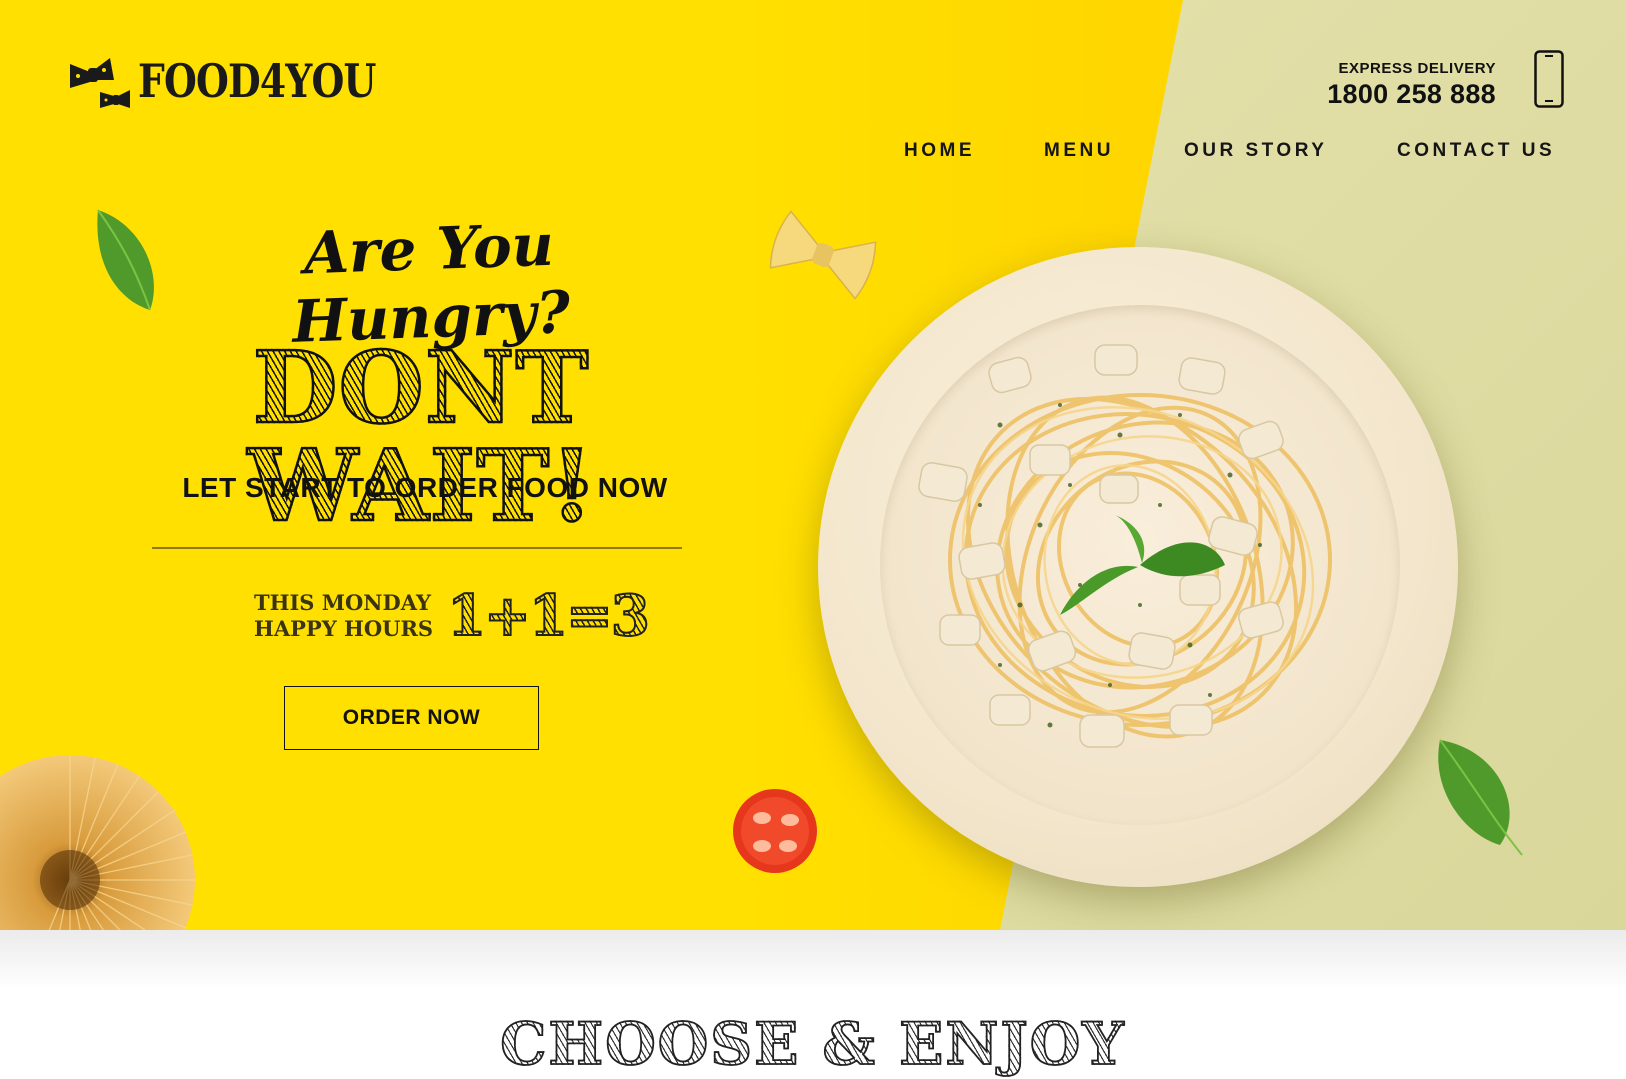  Describe the element at coordinates (125, 260) in the screenshot. I see `basil-leaf-icon` at that location.